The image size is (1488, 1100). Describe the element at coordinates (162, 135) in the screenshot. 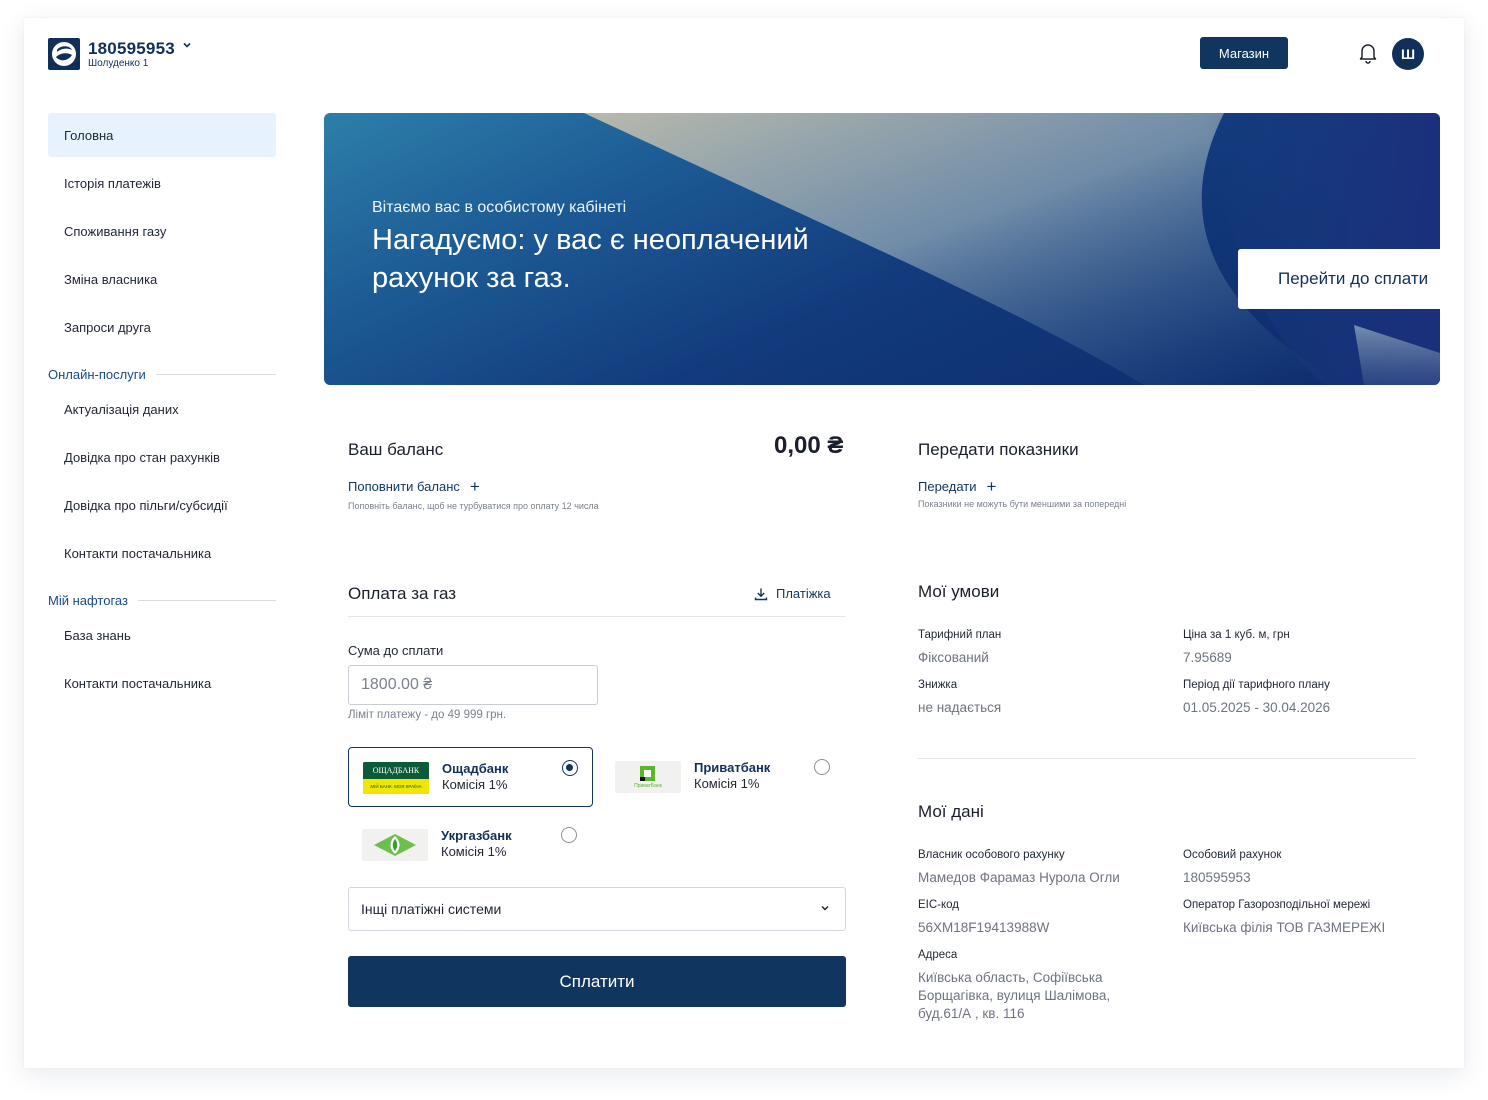

I see `sidebar-item-home: Головна` at that location.